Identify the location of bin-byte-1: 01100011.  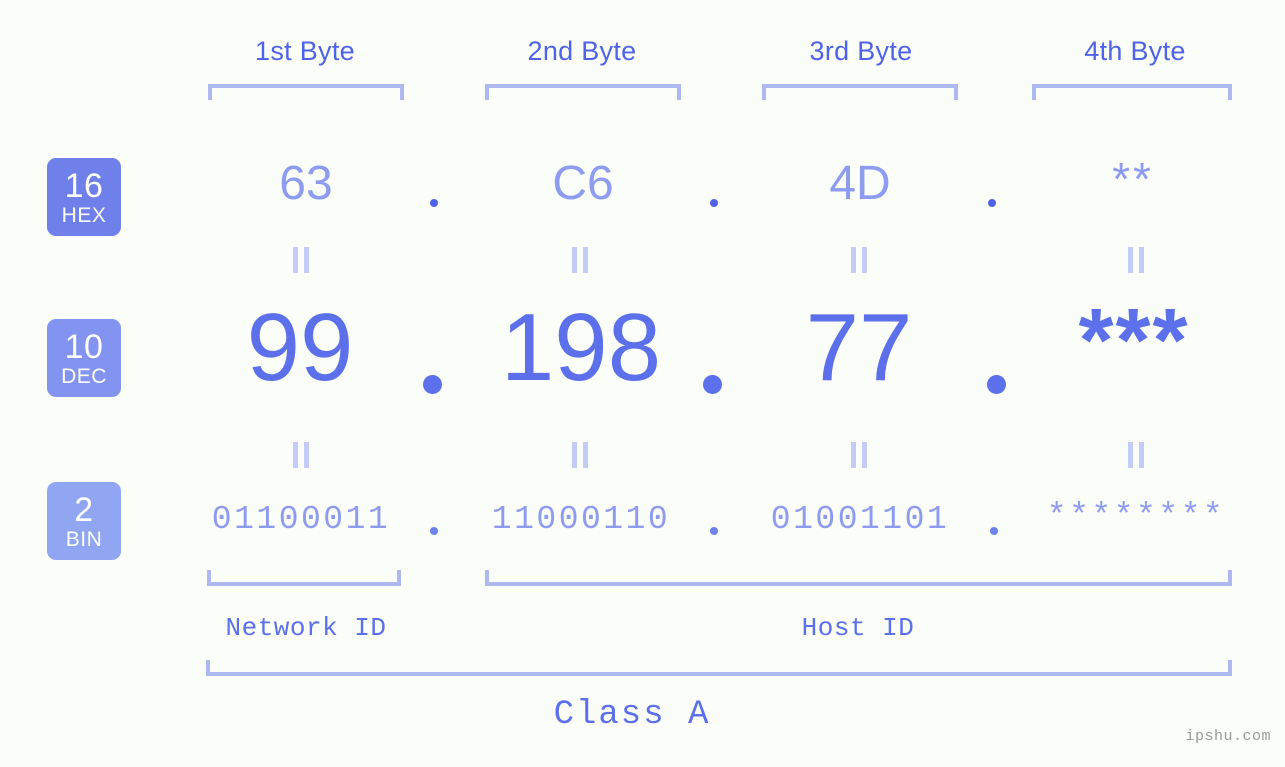
(301, 519).